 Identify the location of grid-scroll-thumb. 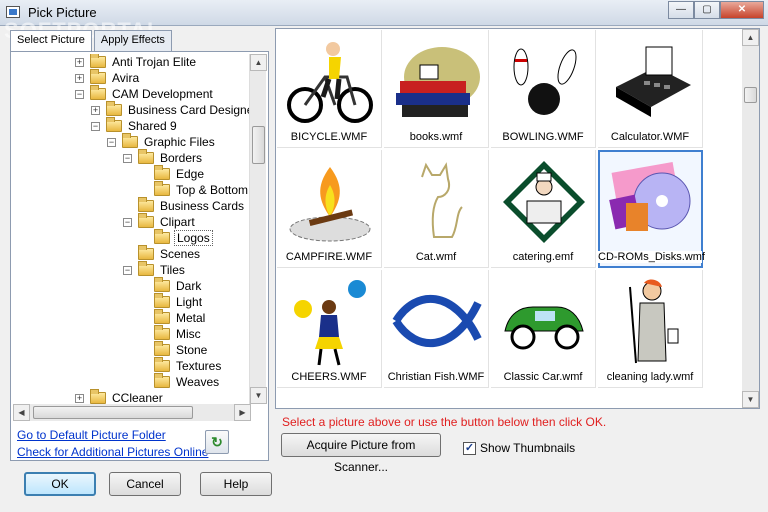
(750, 95).